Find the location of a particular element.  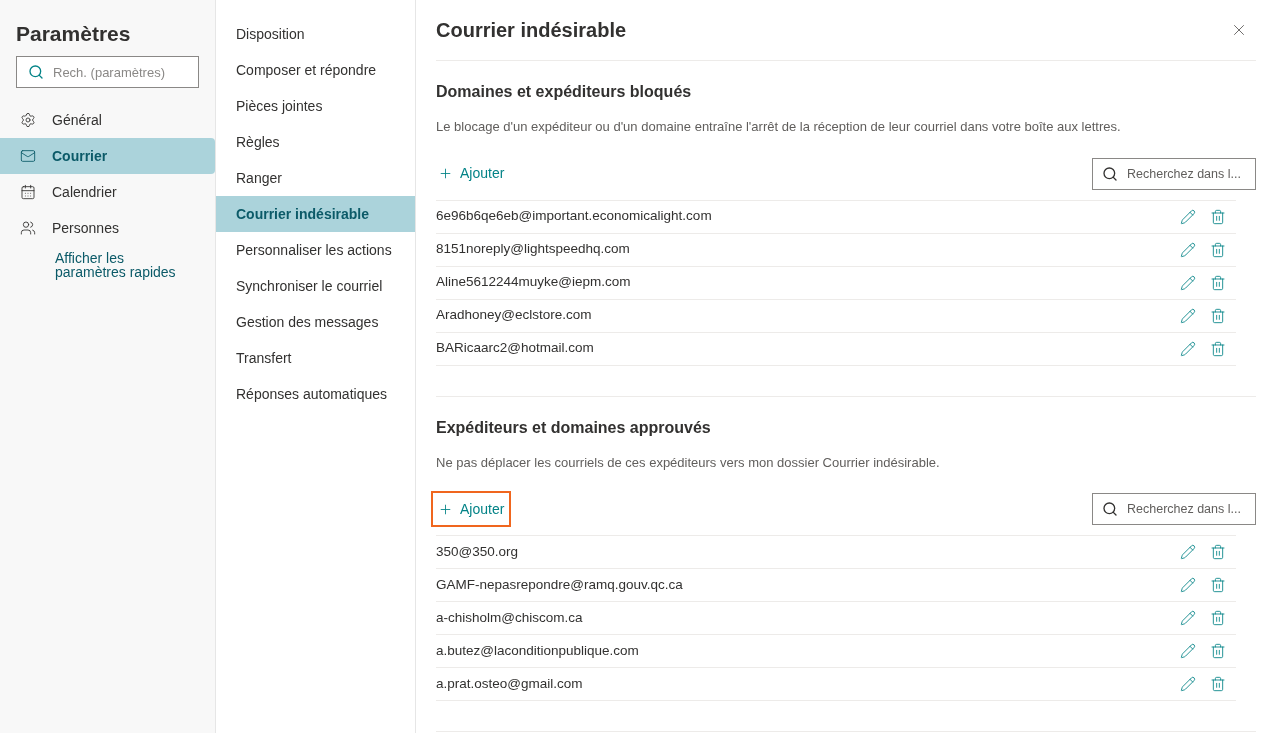

sender-address: 350@350.org is located at coordinates (477, 551).